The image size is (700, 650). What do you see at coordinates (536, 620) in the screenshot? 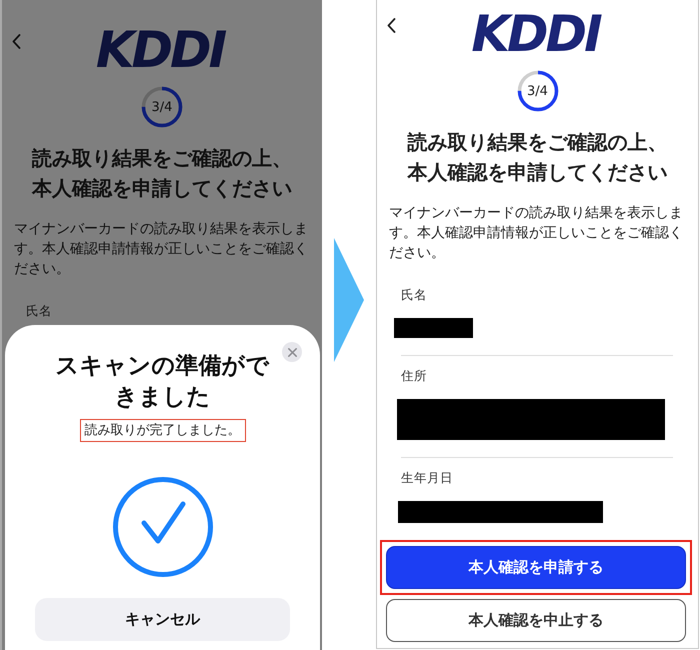
I see `abort-button: 本人確認を中止する` at bounding box center [536, 620].